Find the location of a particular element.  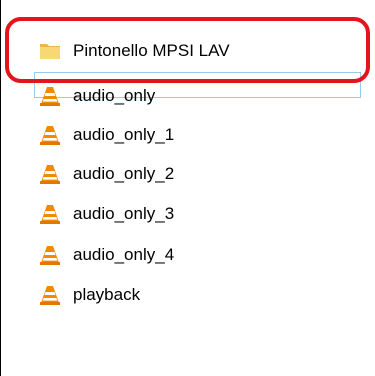

list-item-file: audio_only_2 is located at coordinates (106, 174).